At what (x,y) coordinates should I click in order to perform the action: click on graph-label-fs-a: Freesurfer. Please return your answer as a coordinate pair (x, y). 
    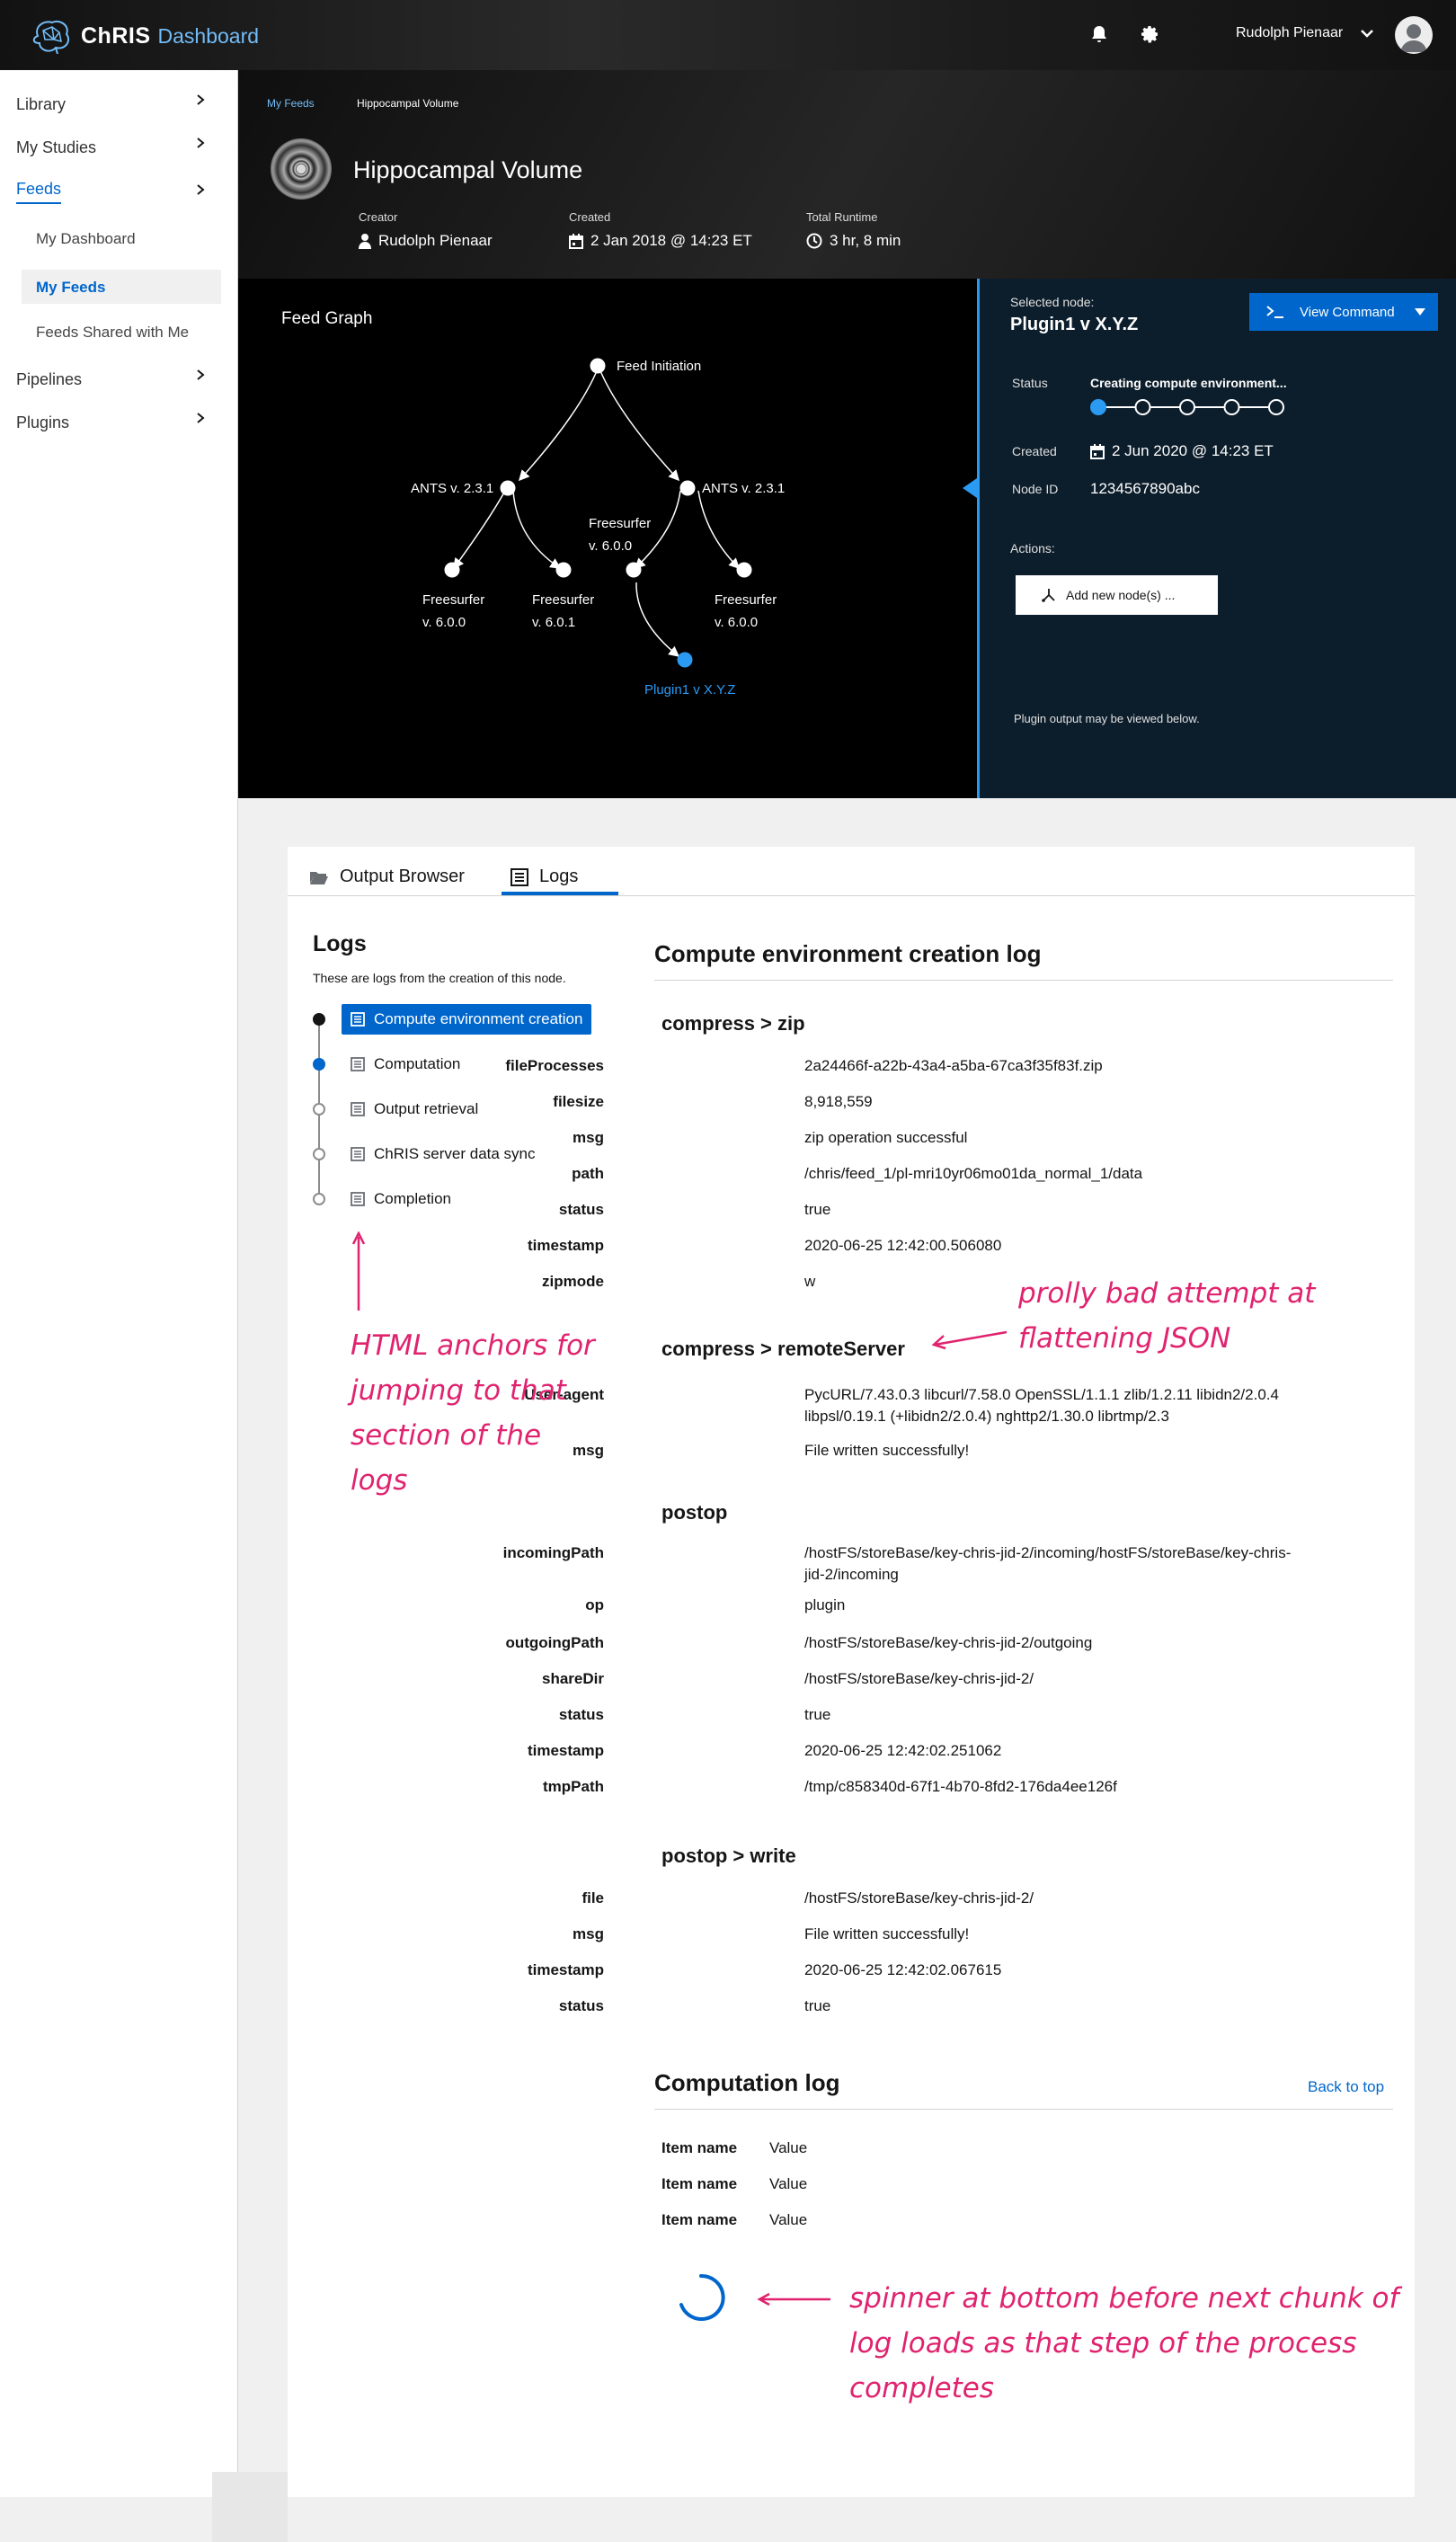
    Looking at the image, I should click on (453, 600).